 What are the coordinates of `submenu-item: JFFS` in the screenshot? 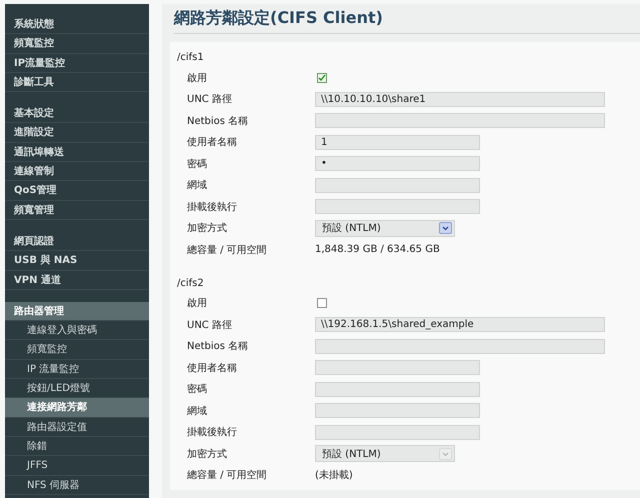 It's located at (77, 466).